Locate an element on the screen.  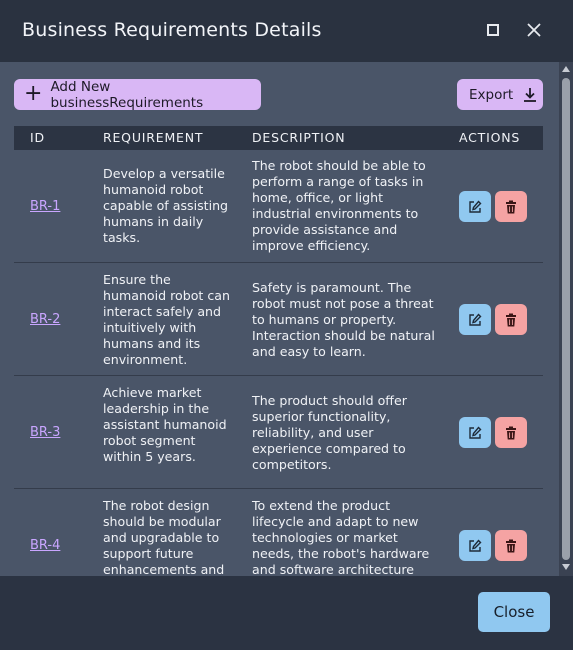
dialog-title: Business Requirements Details is located at coordinates (172, 30).